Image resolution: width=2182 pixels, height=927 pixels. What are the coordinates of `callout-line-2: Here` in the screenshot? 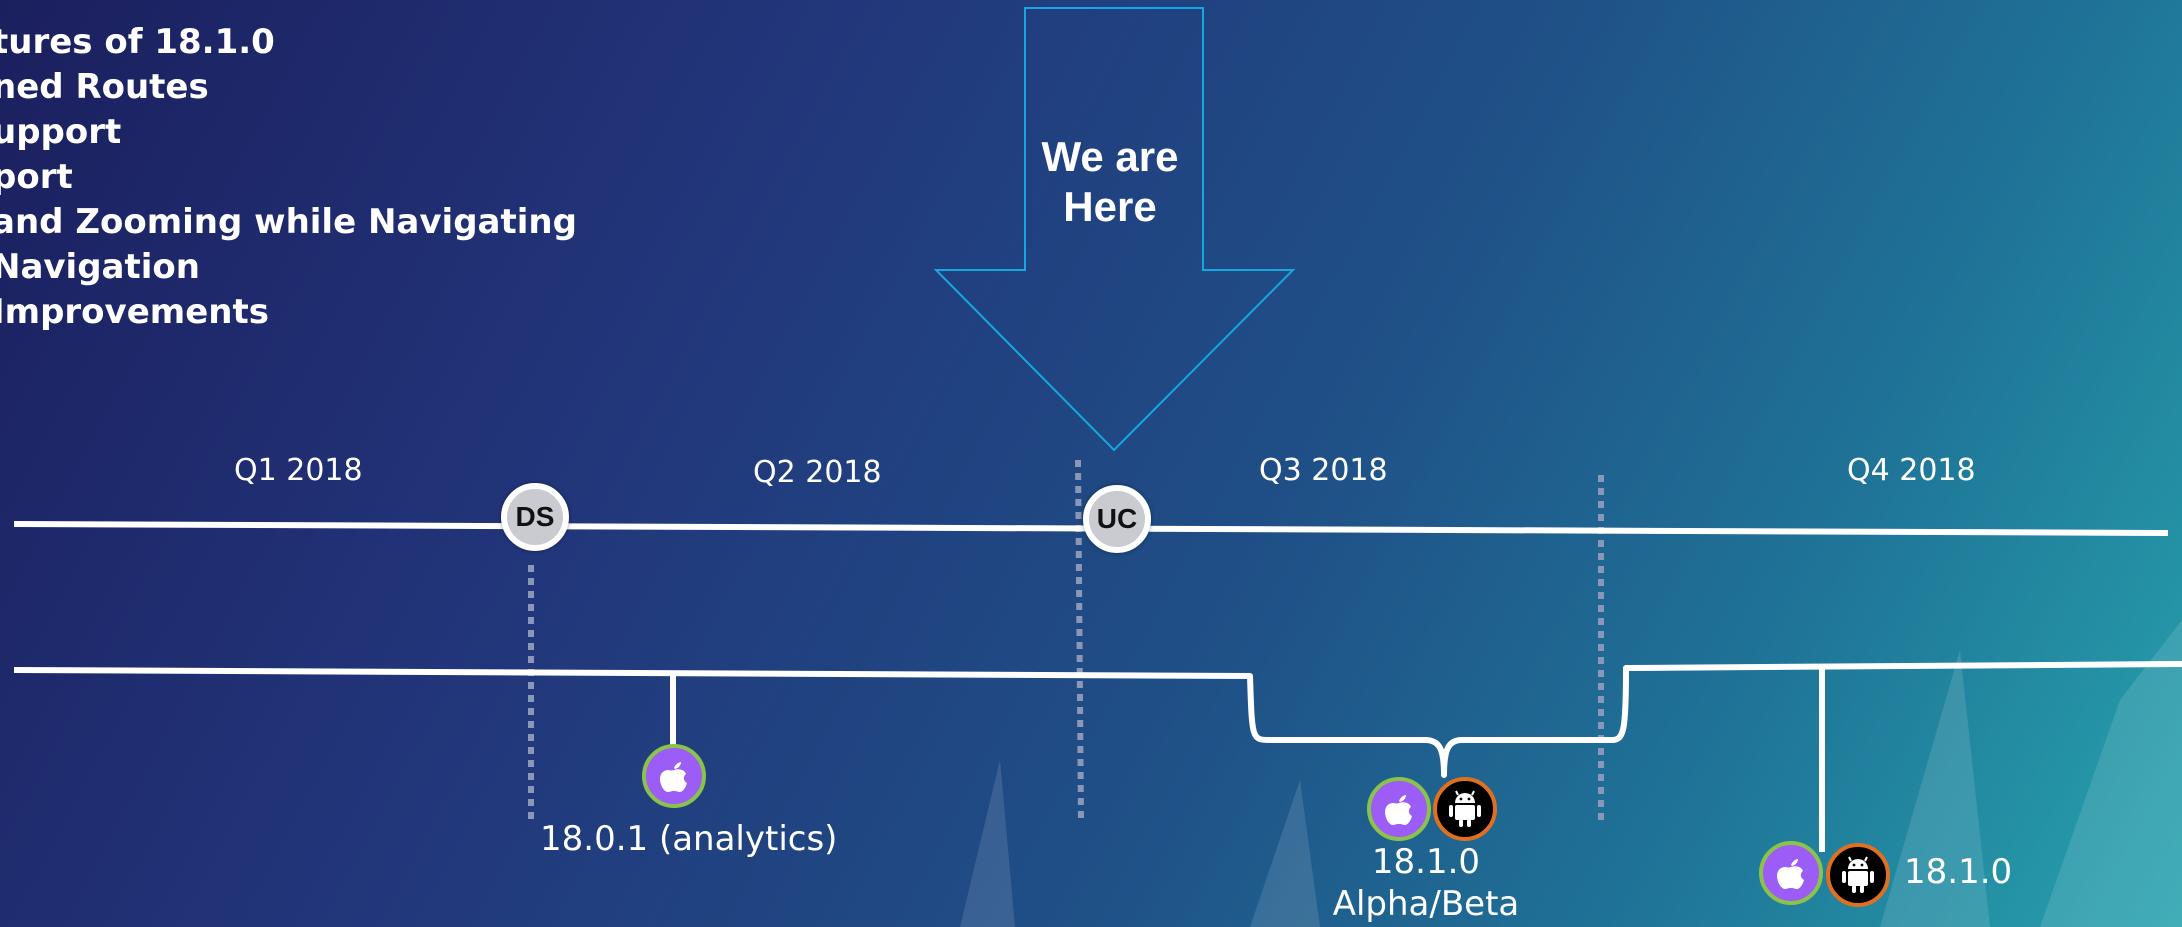 It's located at (1110, 206).